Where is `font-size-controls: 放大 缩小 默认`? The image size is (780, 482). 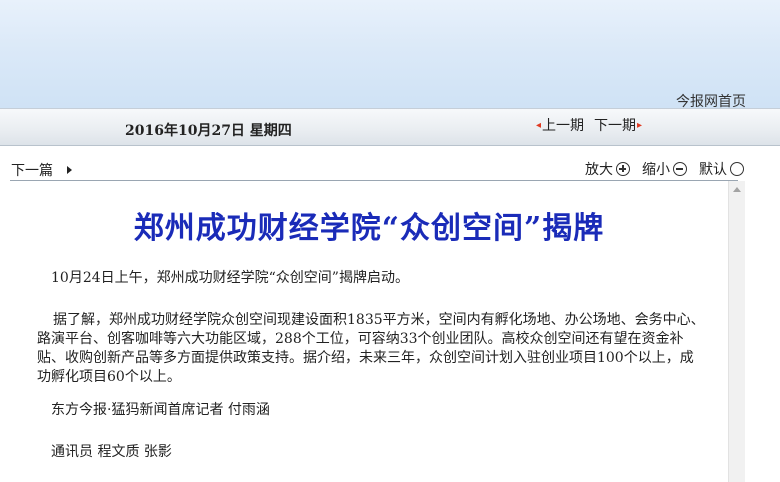
font-size-controls: 放大 缩小 默认 is located at coordinates (658, 169).